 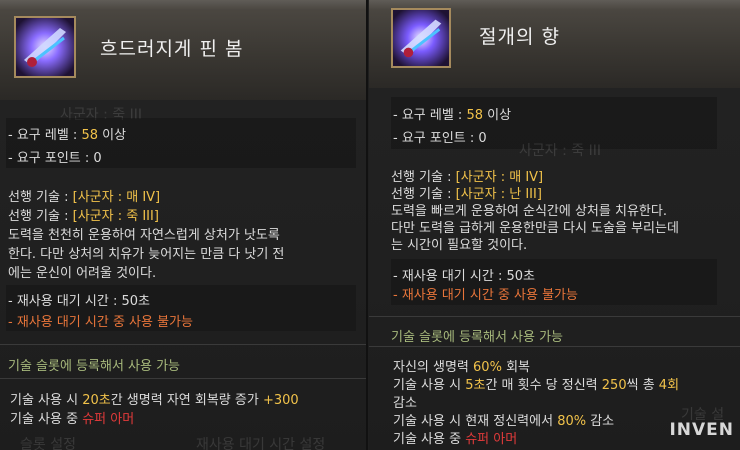 I want to click on effect-line: 기술 사용 시 5초간 매 횟수 당 정신력 250씩 총 4회, so click(x=536, y=385).